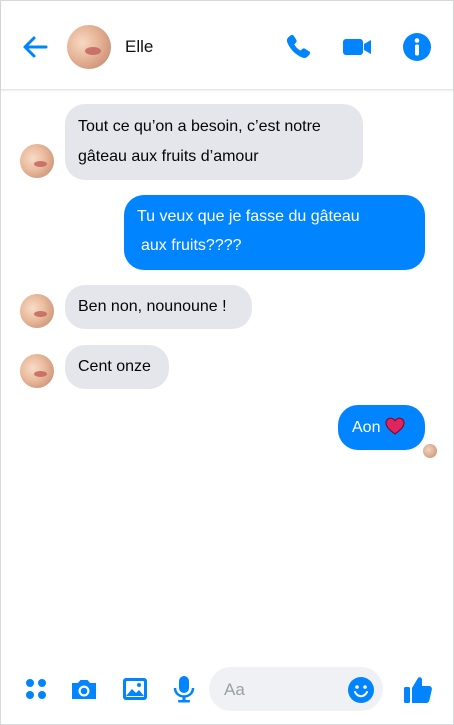  I want to click on chat-header: Elle, so click(227, 45).